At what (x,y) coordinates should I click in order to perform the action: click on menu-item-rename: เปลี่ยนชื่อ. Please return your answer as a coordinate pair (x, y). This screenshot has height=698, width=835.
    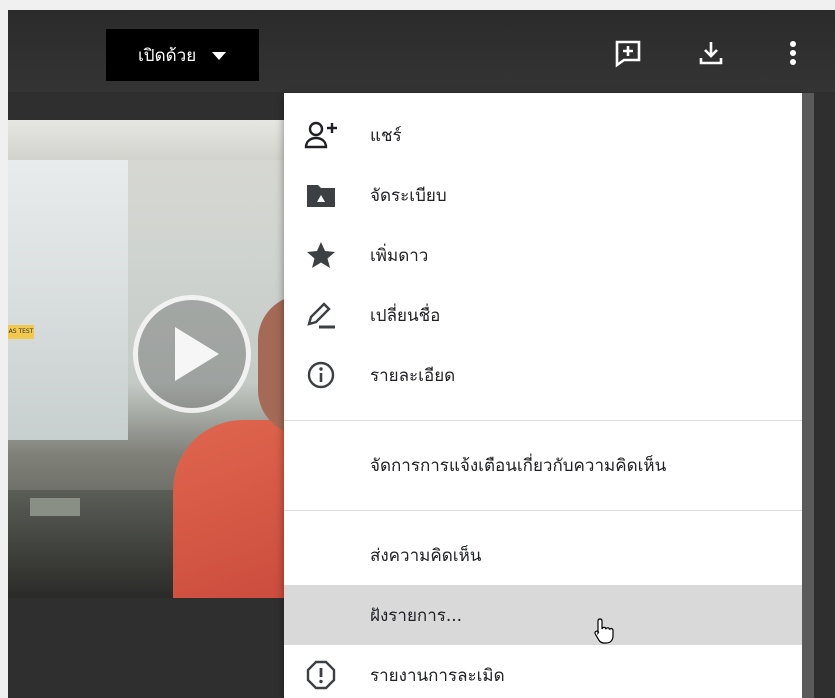
    Looking at the image, I should click on (543, 315).